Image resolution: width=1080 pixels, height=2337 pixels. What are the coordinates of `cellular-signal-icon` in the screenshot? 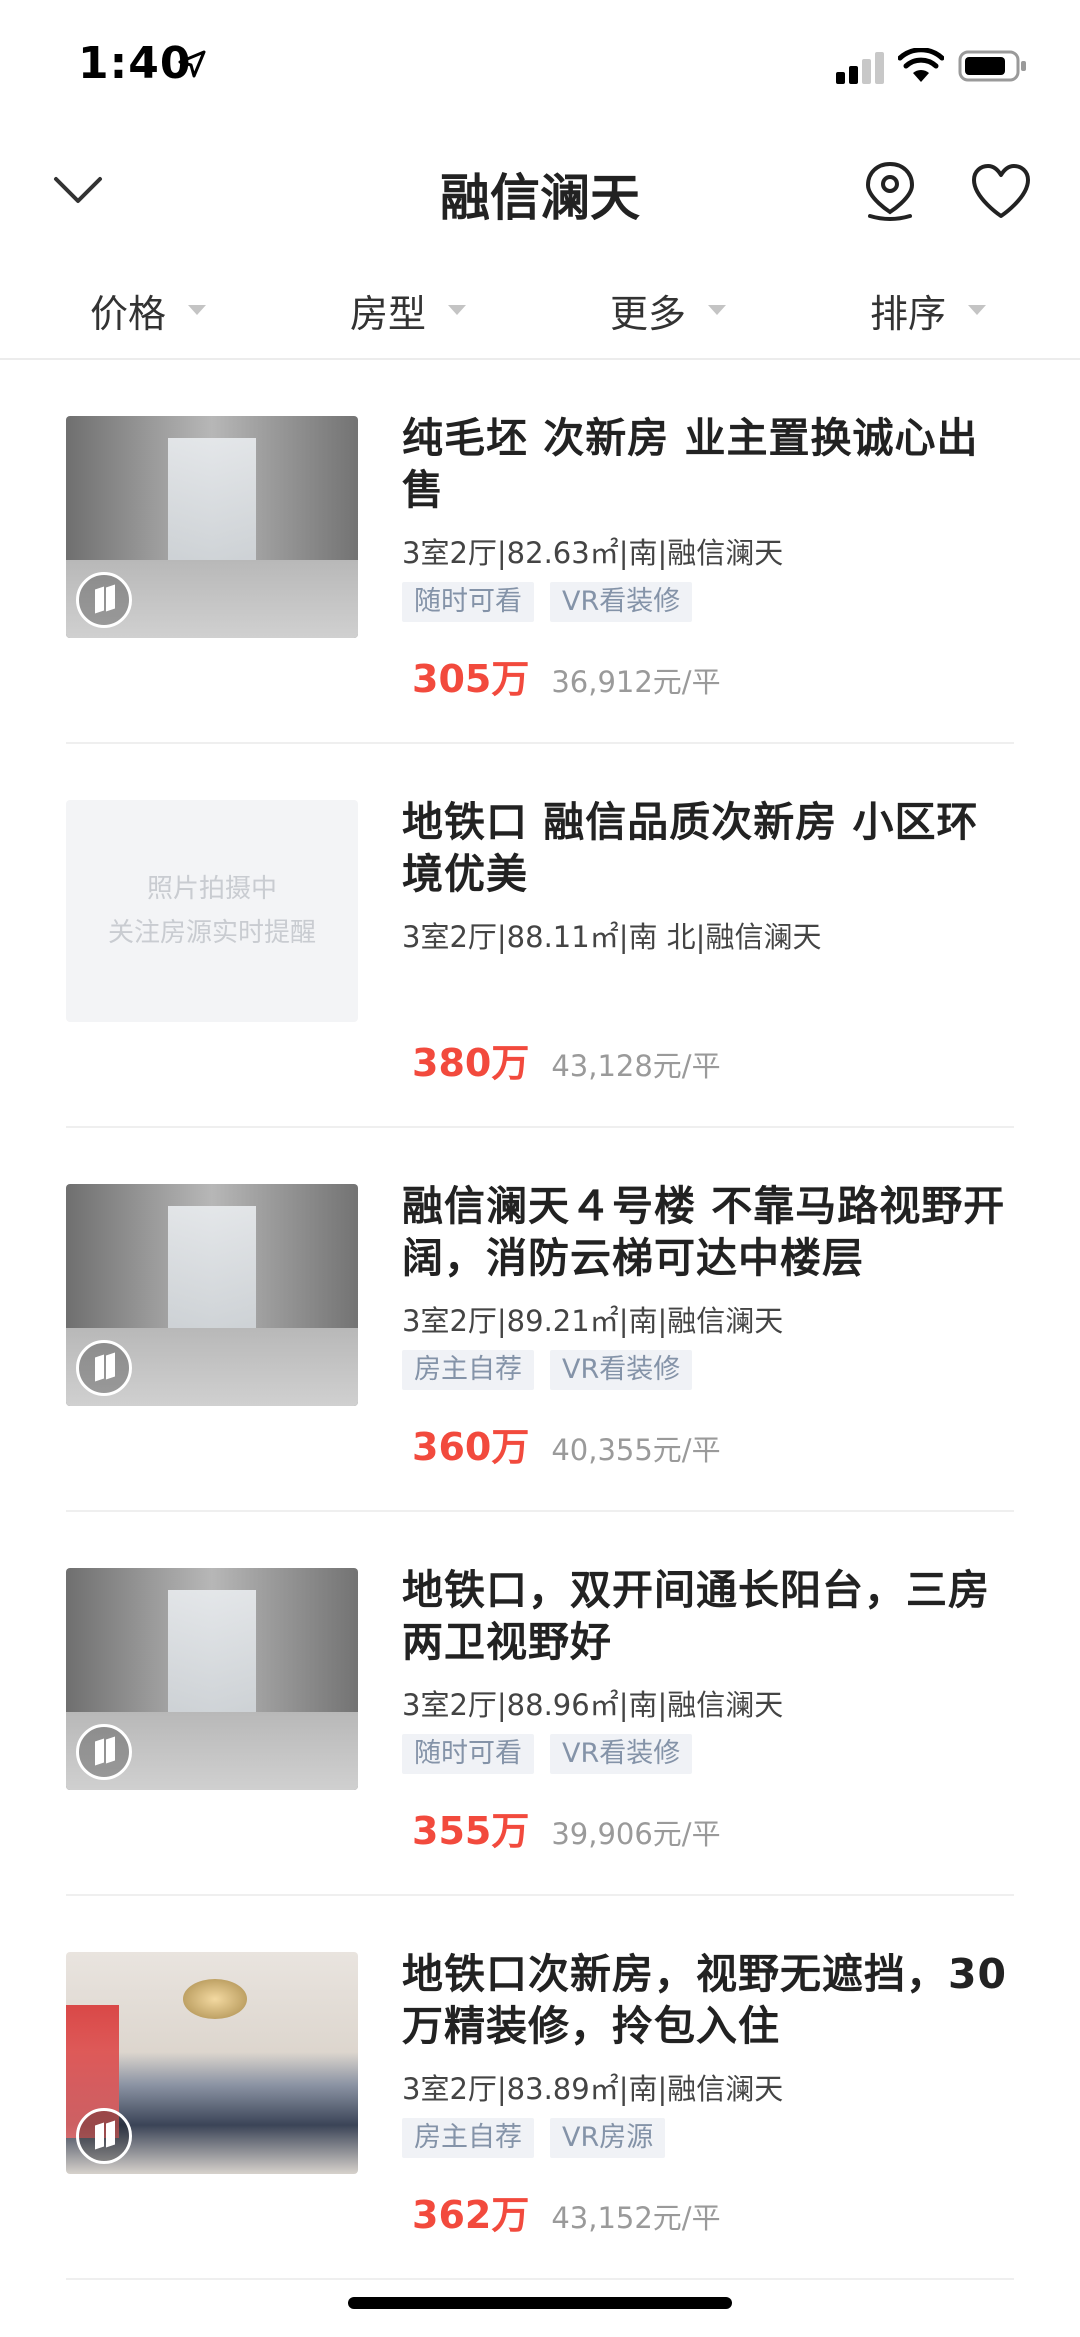 It's located at (861, 67).